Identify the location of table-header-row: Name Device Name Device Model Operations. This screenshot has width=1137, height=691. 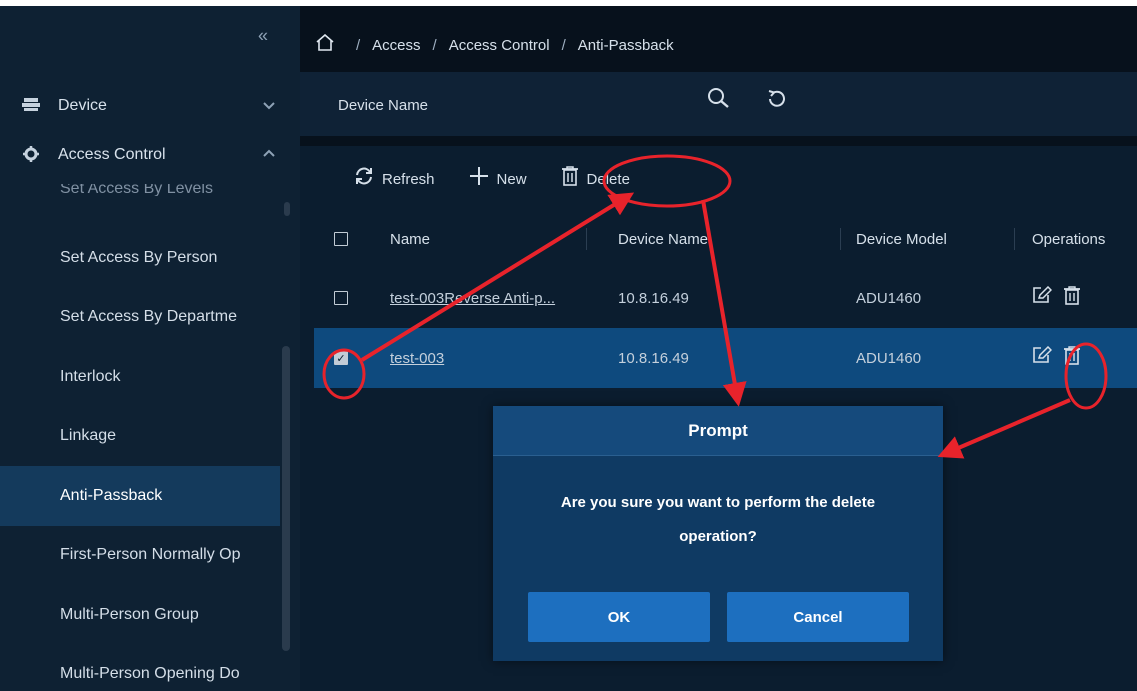
(725, 239).